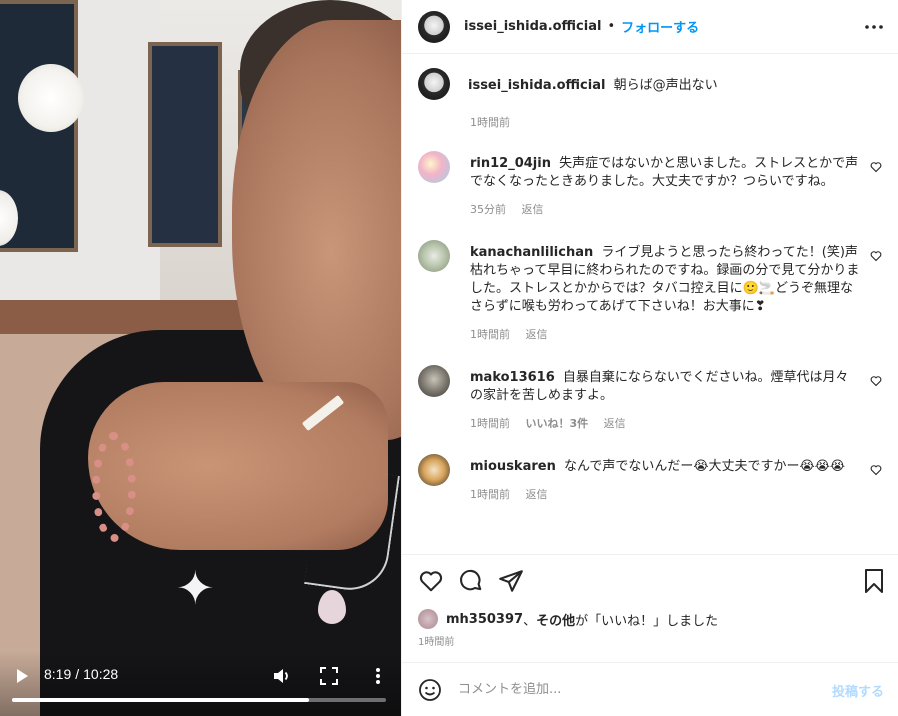 Image resolution: width=898 pixels, height=716 pixels. I want to click on bookmark-icon, so click(874, 581).